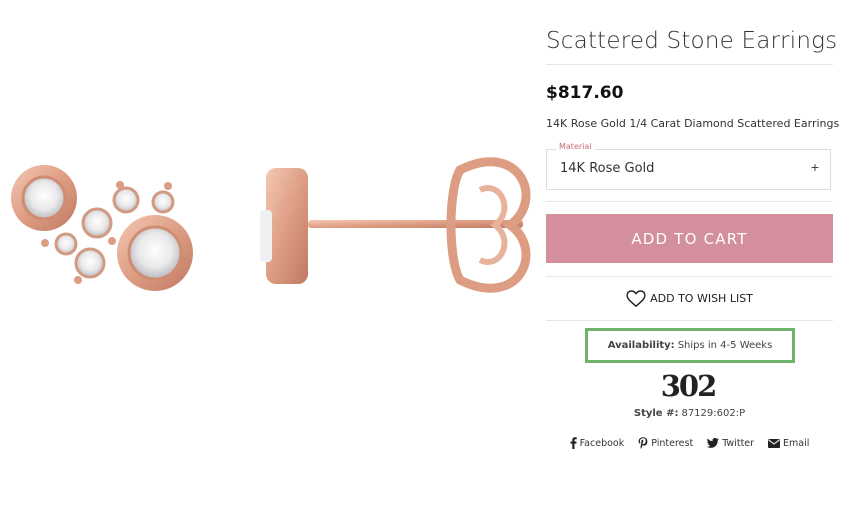 This screenshot has height=507, width=857. What do you see at coordinates (636, 298) in the screenshot?
I see `heart-icon` at bounding box center [636, 298].